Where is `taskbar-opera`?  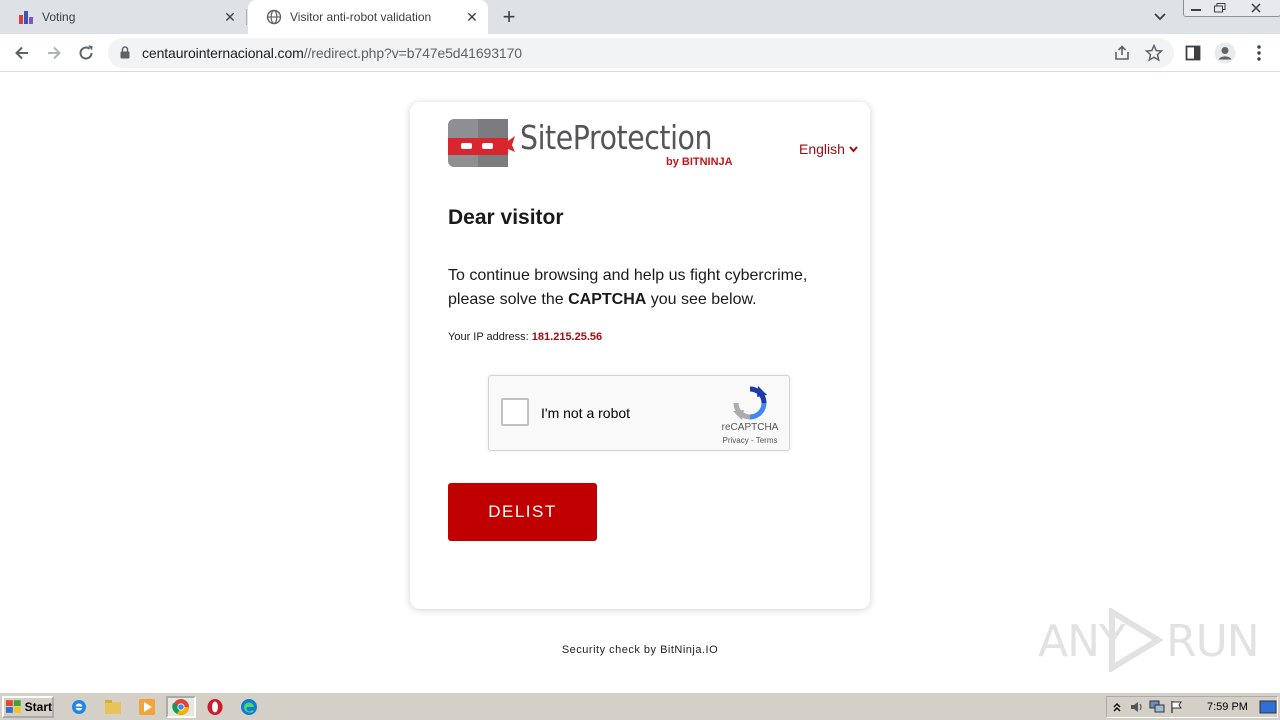 taskbar-opera is located at coordinates (215, 707).